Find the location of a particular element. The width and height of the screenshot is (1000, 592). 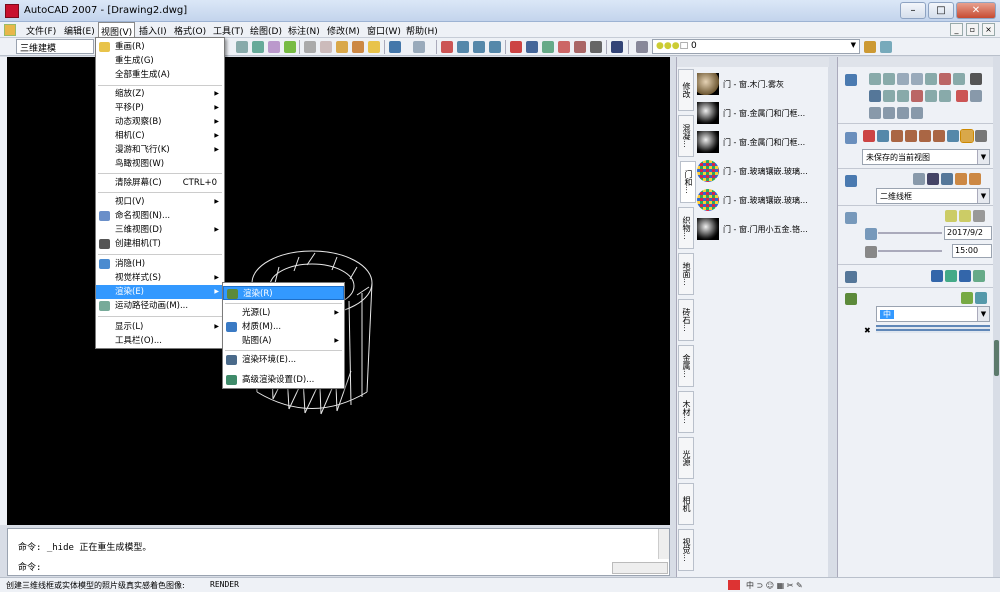

menu-item-walk-fly: 漫游和飞行(K) ▶ is located at coordinates (160, 150).